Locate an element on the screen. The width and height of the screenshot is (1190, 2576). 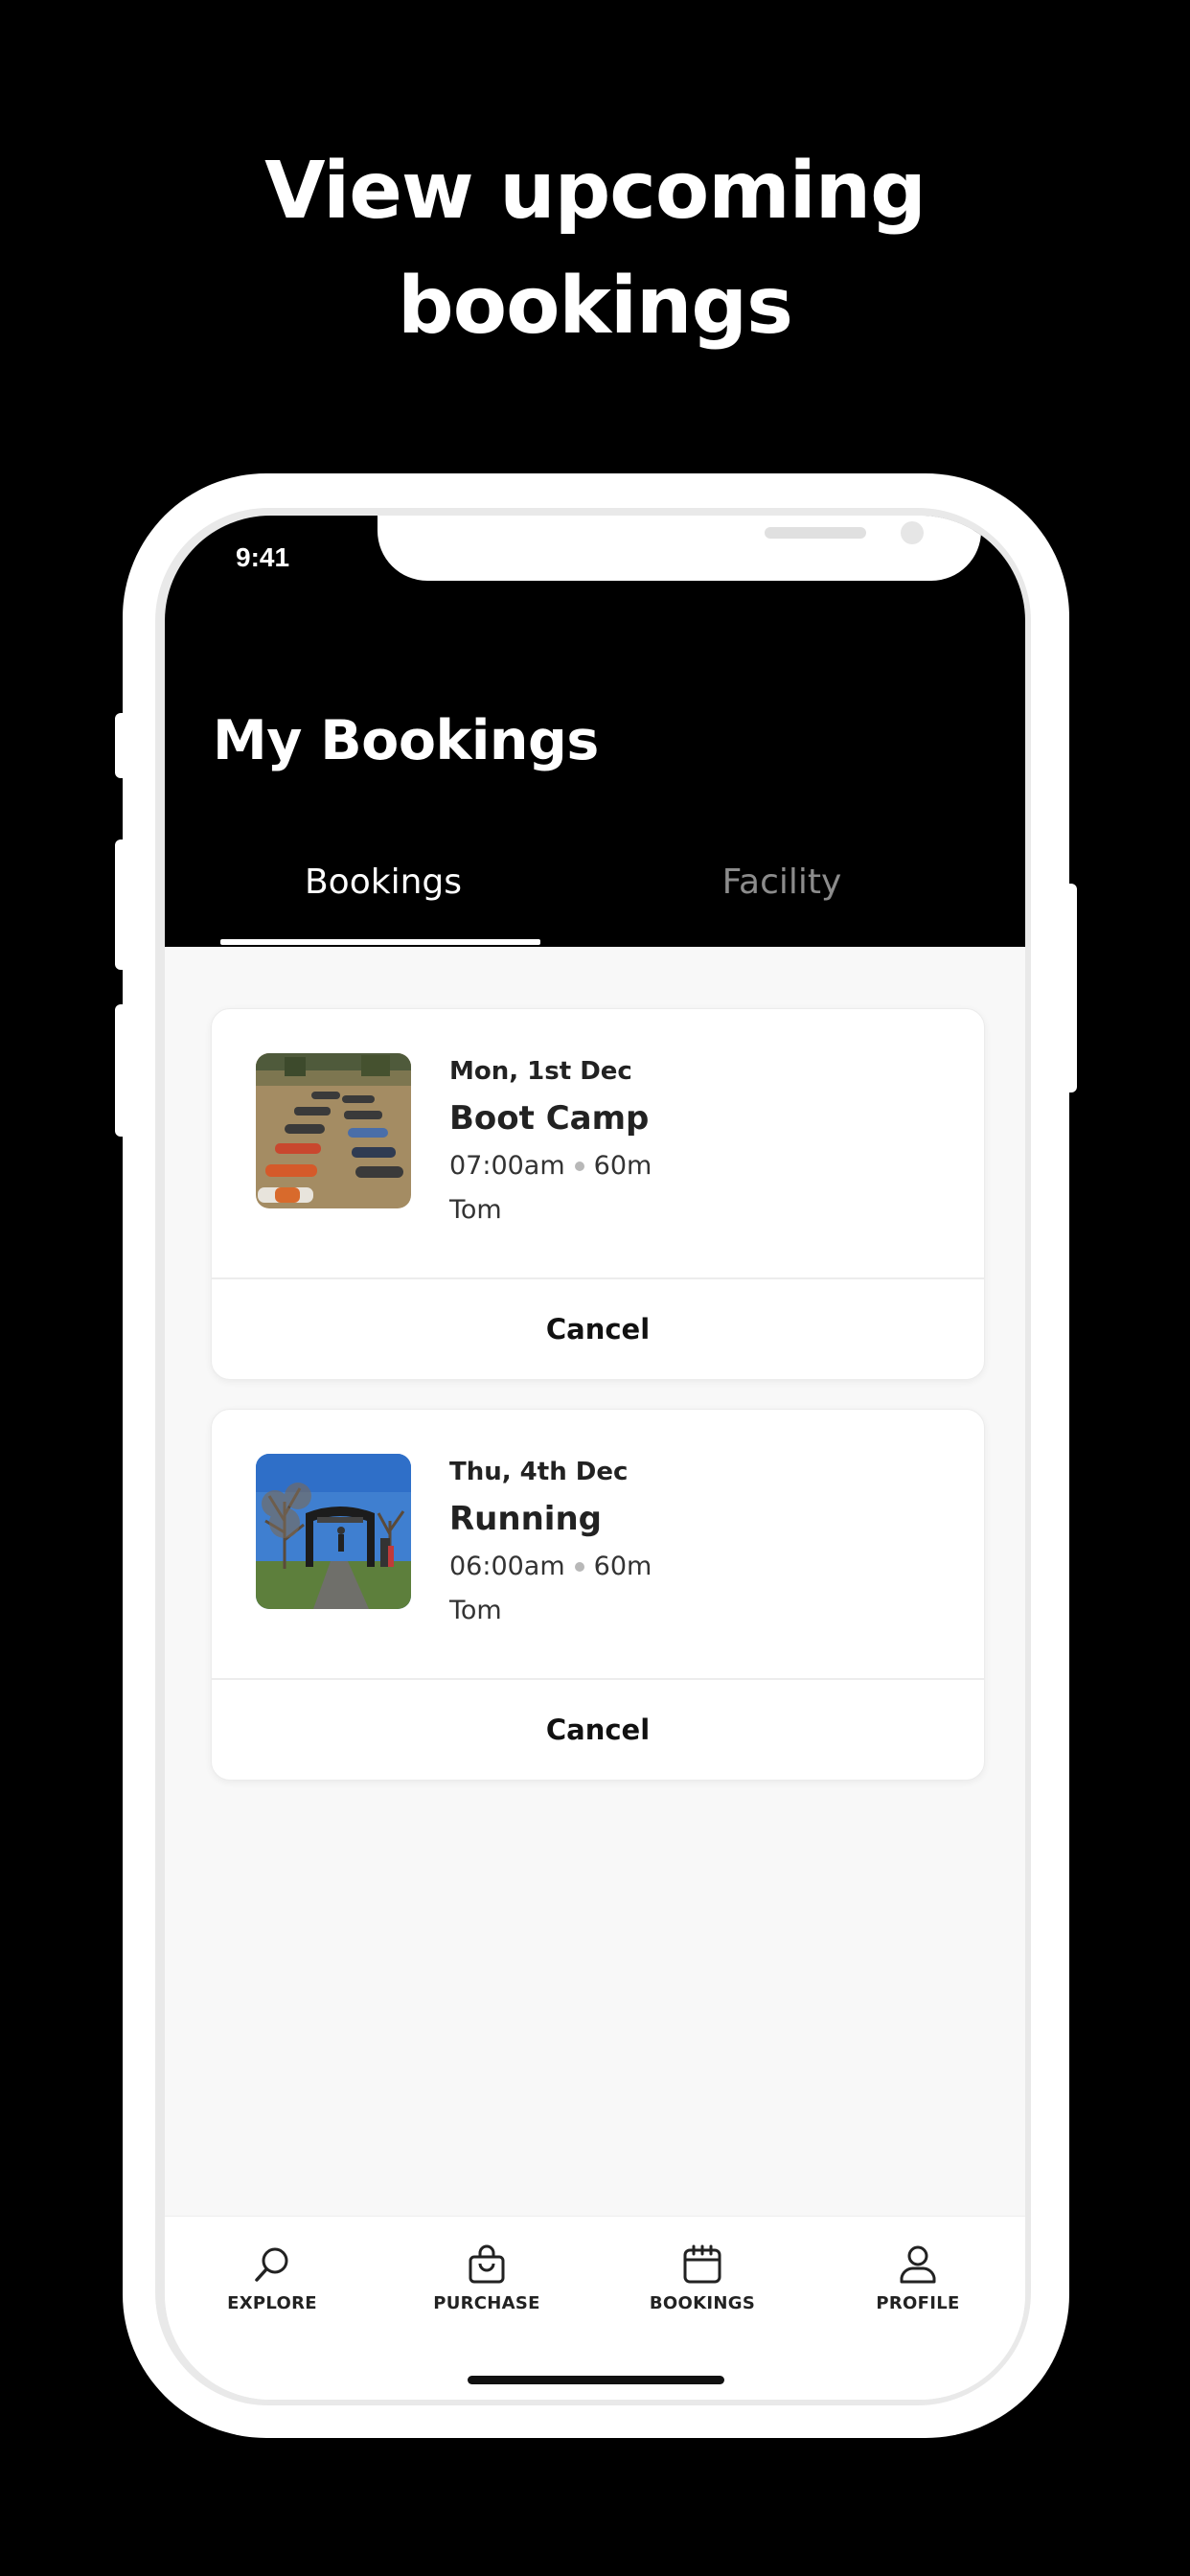
boot-camp-photo is located at coordinates (334, 1130).